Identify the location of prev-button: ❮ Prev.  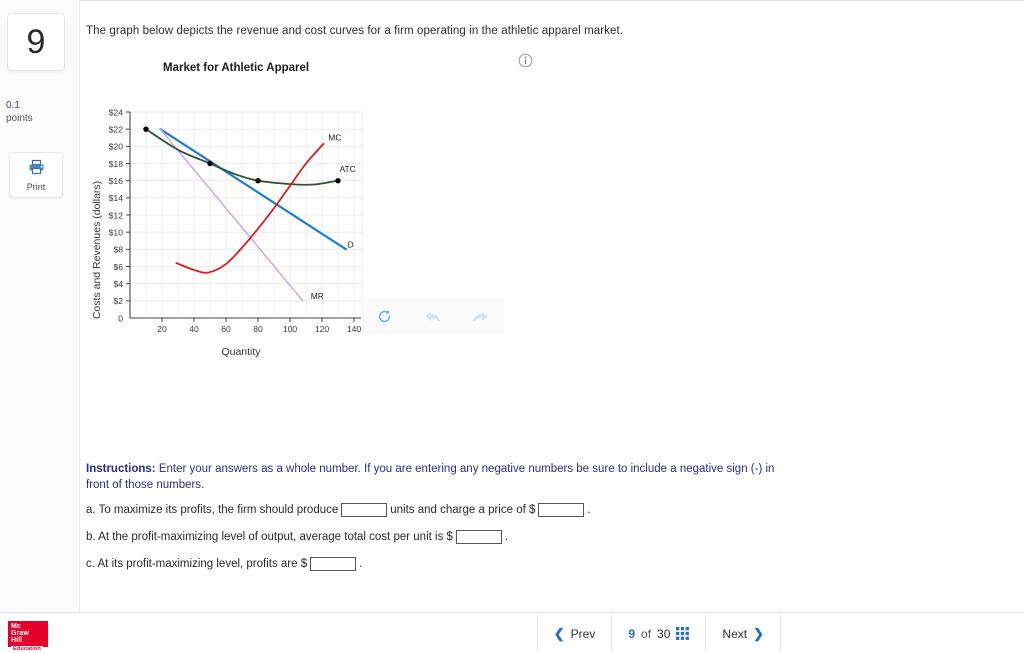
(574, 633).